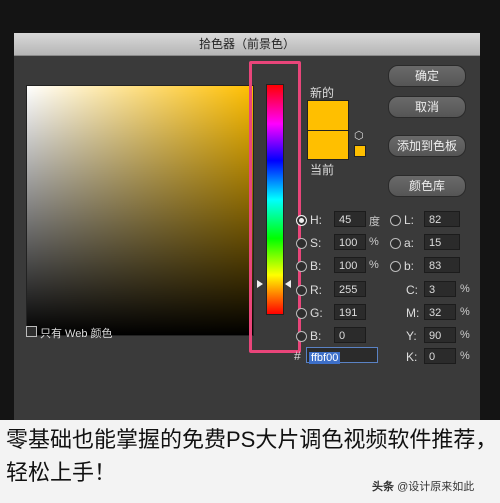 This screenshot has width=500, height=503. What do you see at coordinates (374, 265) in the screenshot?
I see `brightness-unit: %` at bounding box center [374, 265].